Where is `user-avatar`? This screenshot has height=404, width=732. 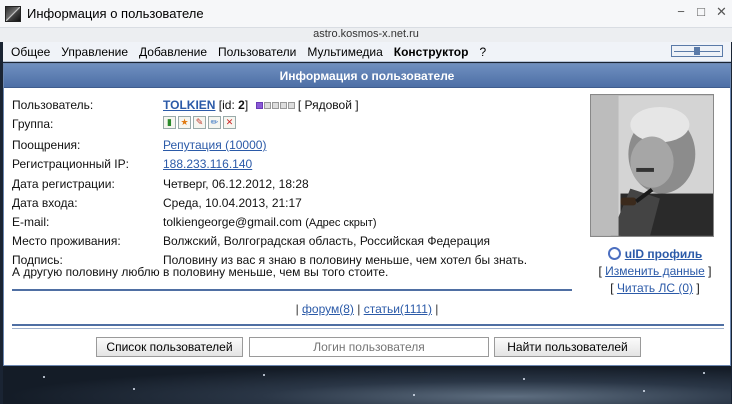 user-avatar is located at coordinates (652, 165).